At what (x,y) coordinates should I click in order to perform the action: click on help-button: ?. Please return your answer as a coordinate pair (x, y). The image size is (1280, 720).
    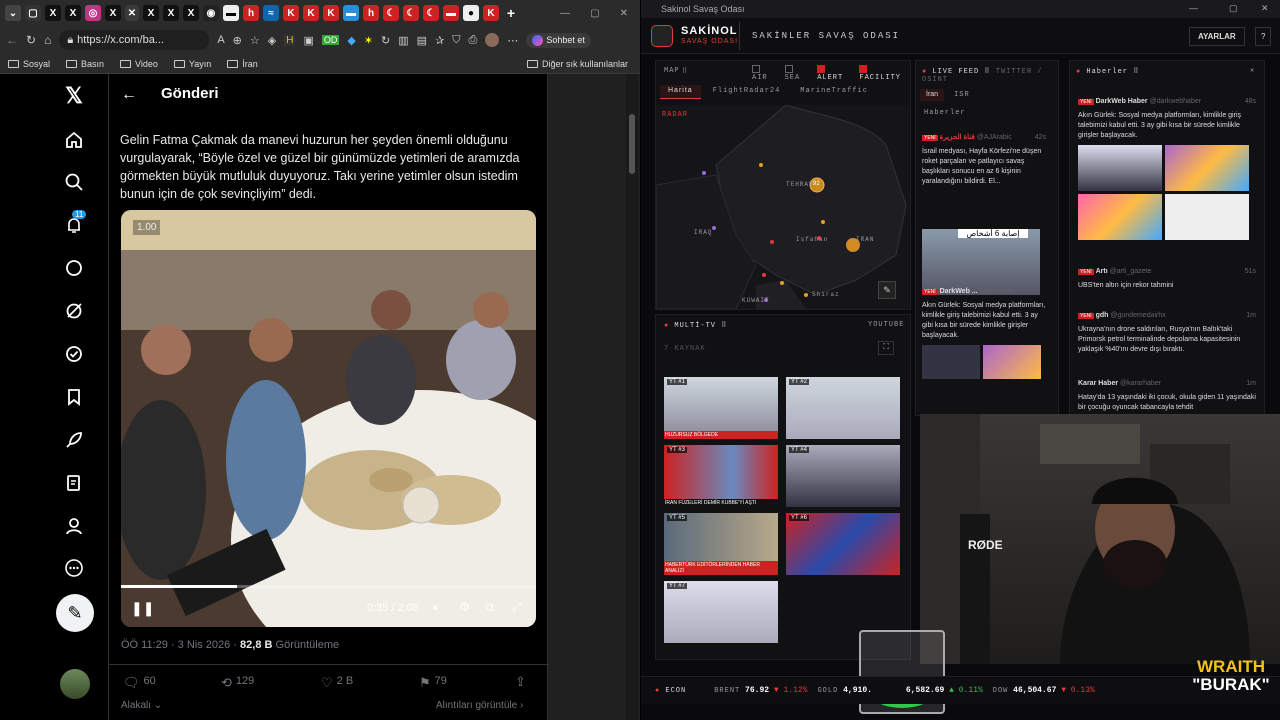
    Looking at the image, I should click on (1263, 36).